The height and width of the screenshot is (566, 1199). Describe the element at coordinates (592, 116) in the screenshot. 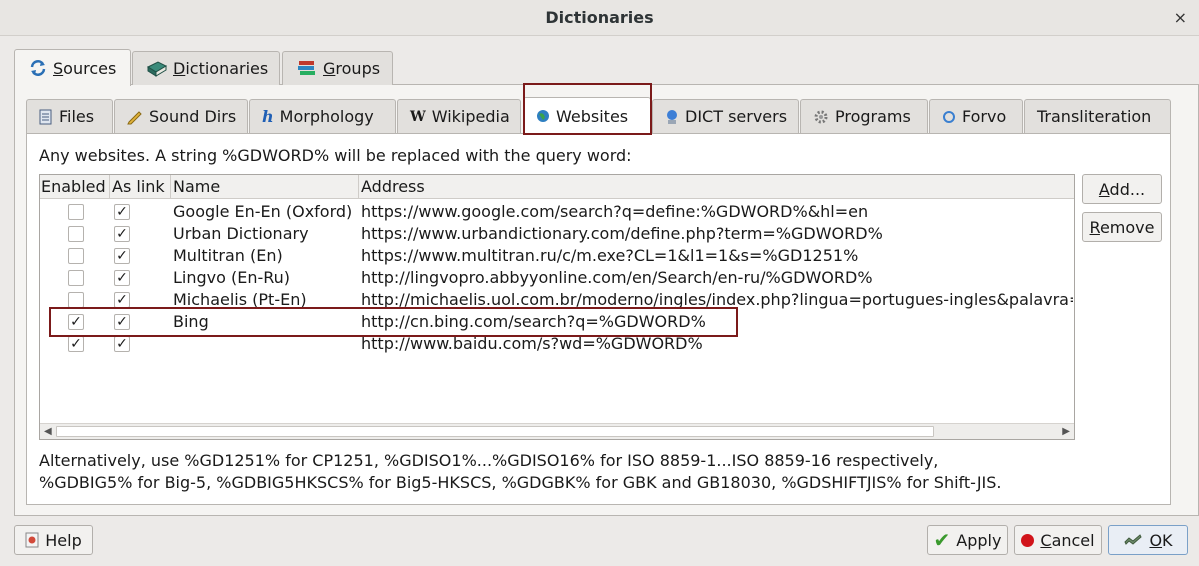

I see `tab-websites-label: Websites` at that location.